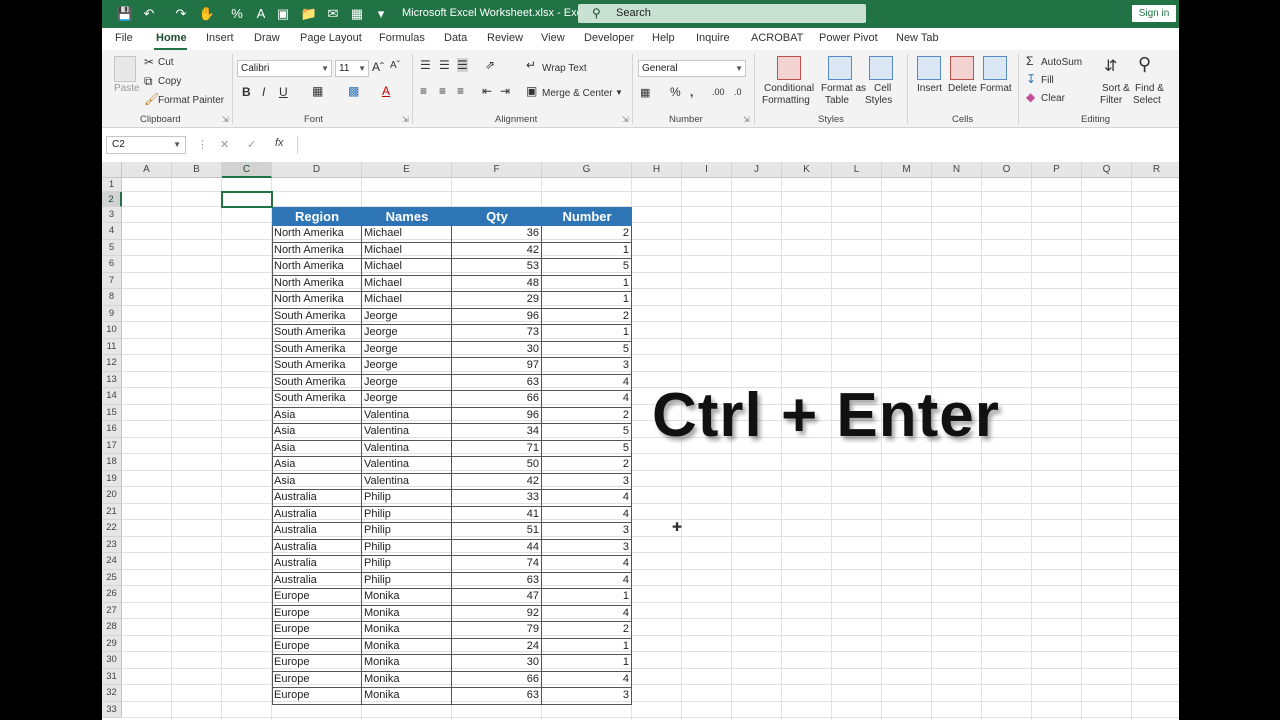 The image size is (1280, 720). Describe the element at coordinates (497, 613) in the screenshot. I see `table-cell: 92` at that location.